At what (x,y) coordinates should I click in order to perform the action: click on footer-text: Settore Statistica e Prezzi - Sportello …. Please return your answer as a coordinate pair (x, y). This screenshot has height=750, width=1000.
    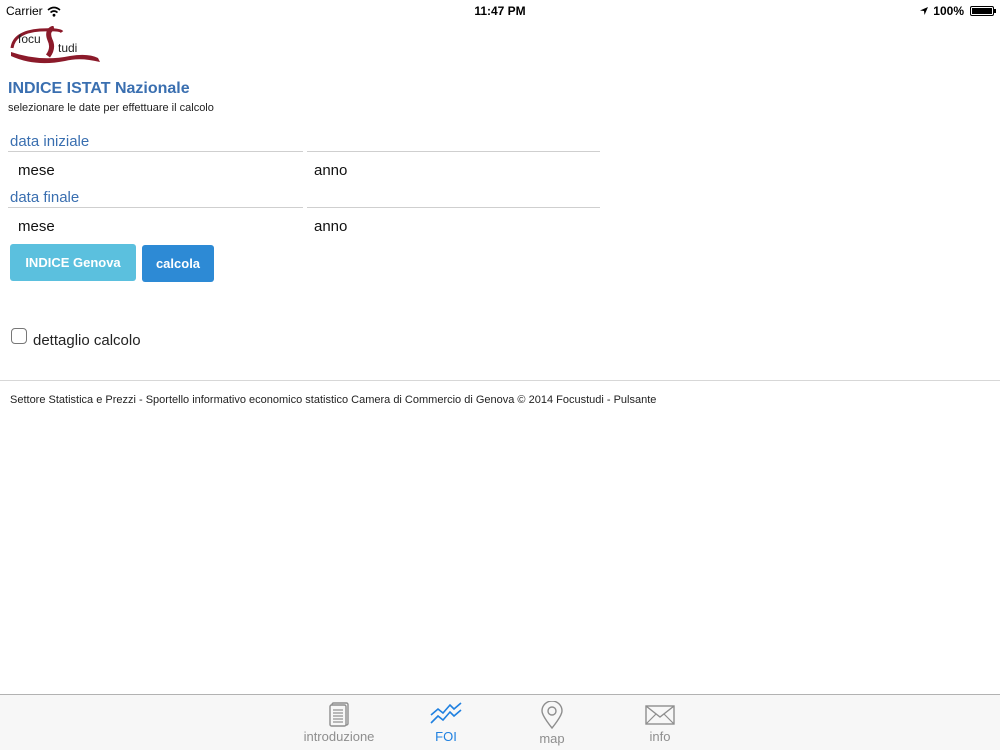
    Looking at the image, I should click on (333, 400).